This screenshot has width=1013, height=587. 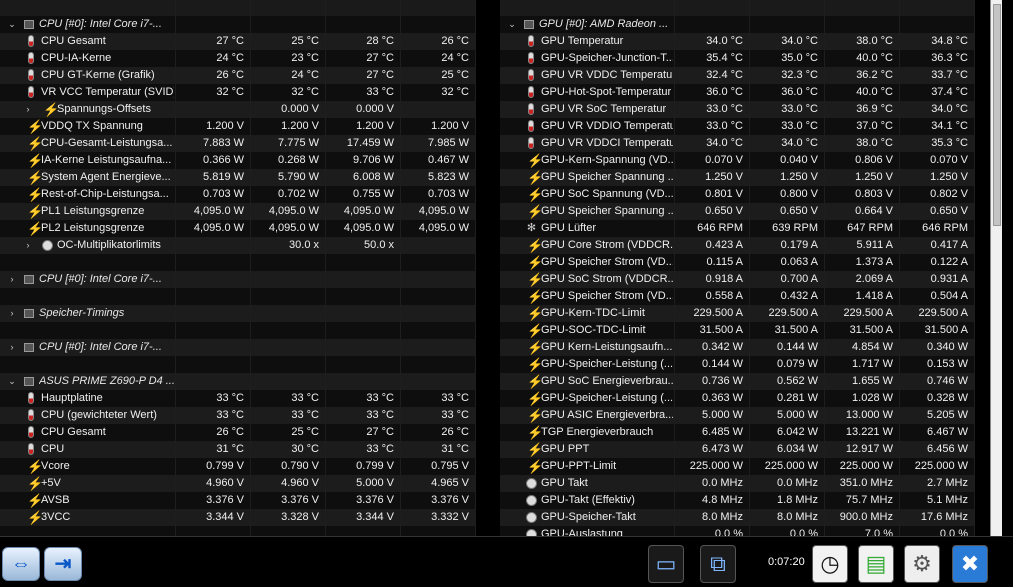 I want to click on settings-button: ⚙, so click(x=922, y=564).